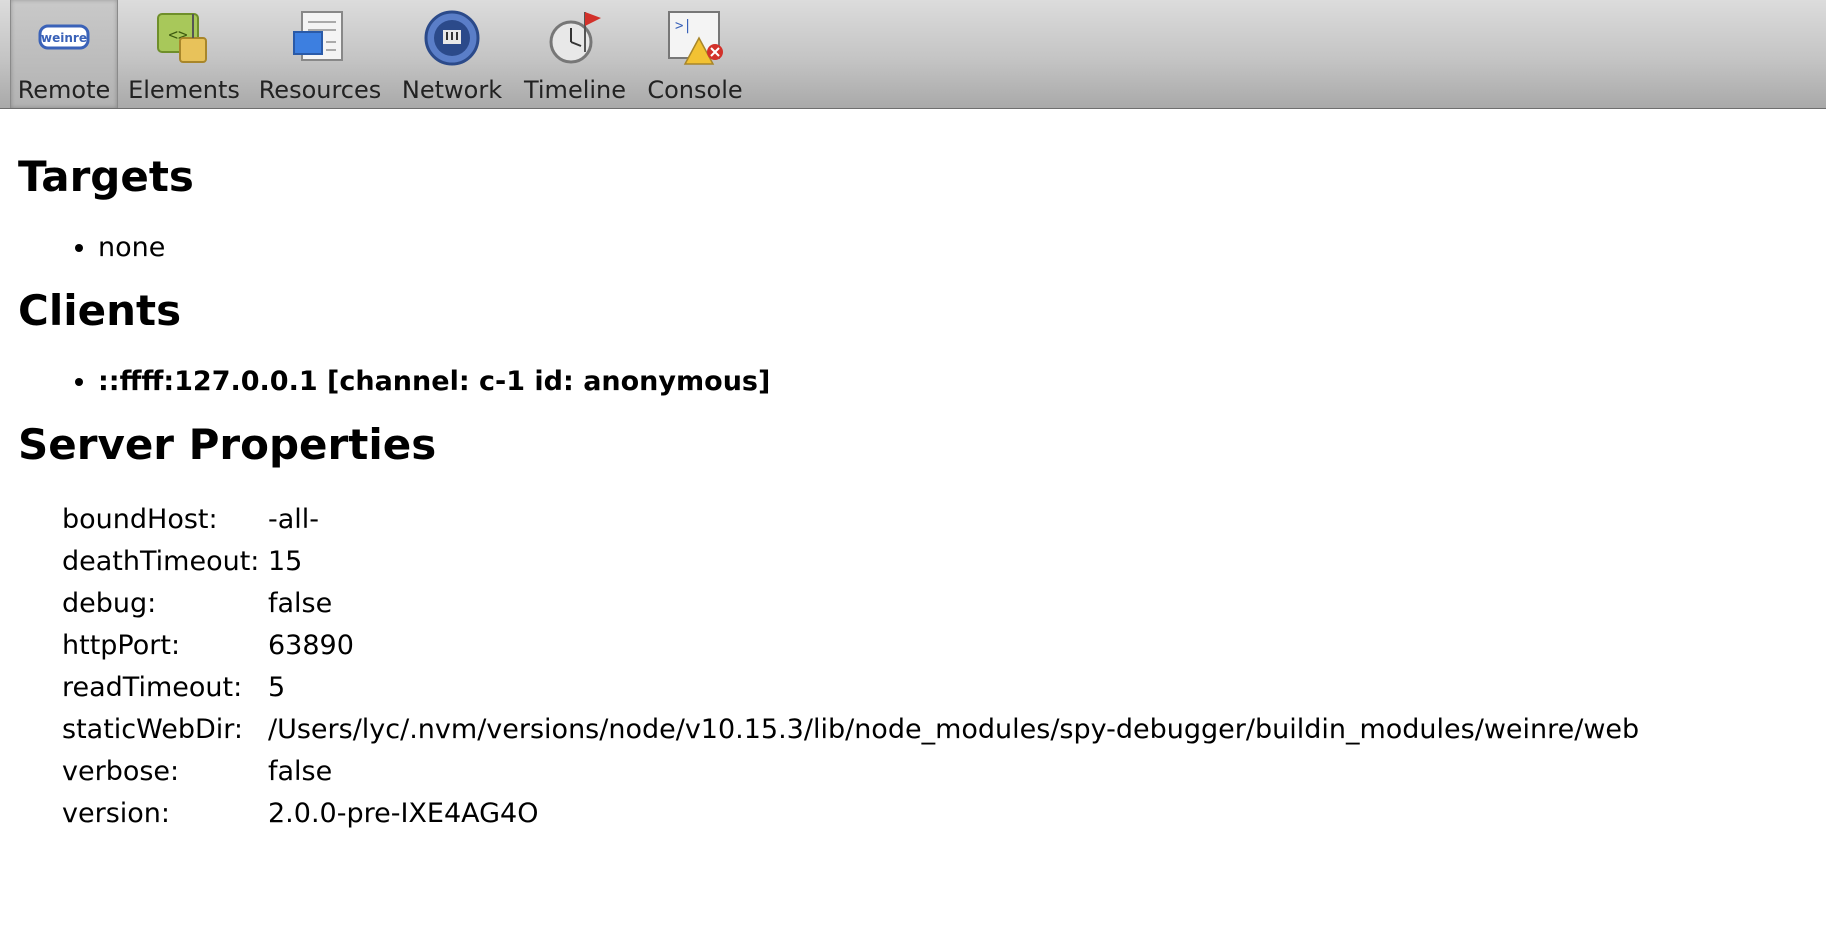 The width and height of the screenshot is (1826, 934). I want to click on property-key: version:, so click(116, 813).